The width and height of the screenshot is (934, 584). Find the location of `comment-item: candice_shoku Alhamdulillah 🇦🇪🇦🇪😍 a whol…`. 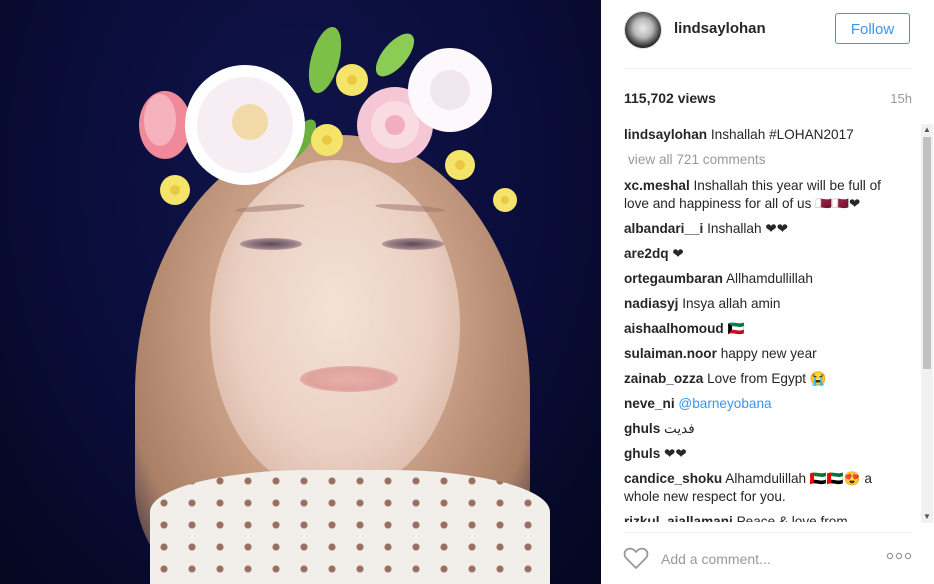

comment-item: candice_shoku Alhamdulillah 🇦🇪🇦🇪😍 a whol… is located at coordinates (766, 488).